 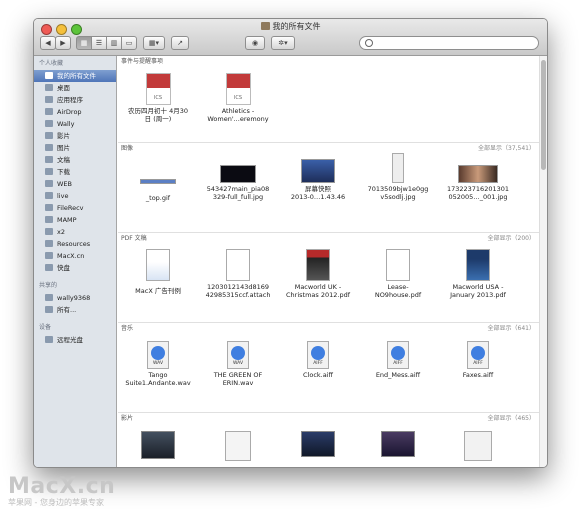 I want to click on sidebar-item-downloads: 下载, so click(x=75, y=172).